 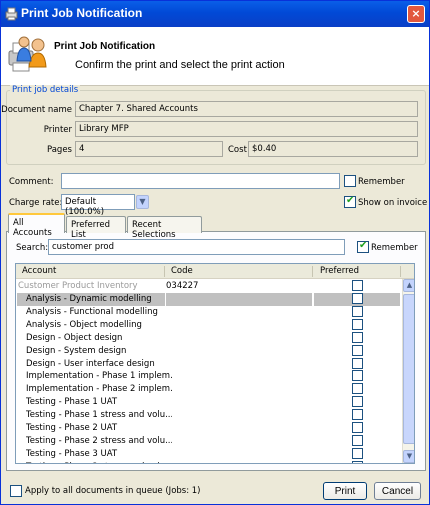 I want to click on column-code: Code, so click(x=182, y=271).